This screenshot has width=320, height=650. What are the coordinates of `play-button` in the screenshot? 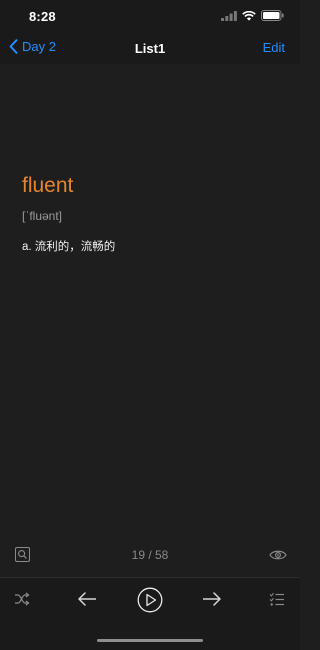 It's located at (150, 600).